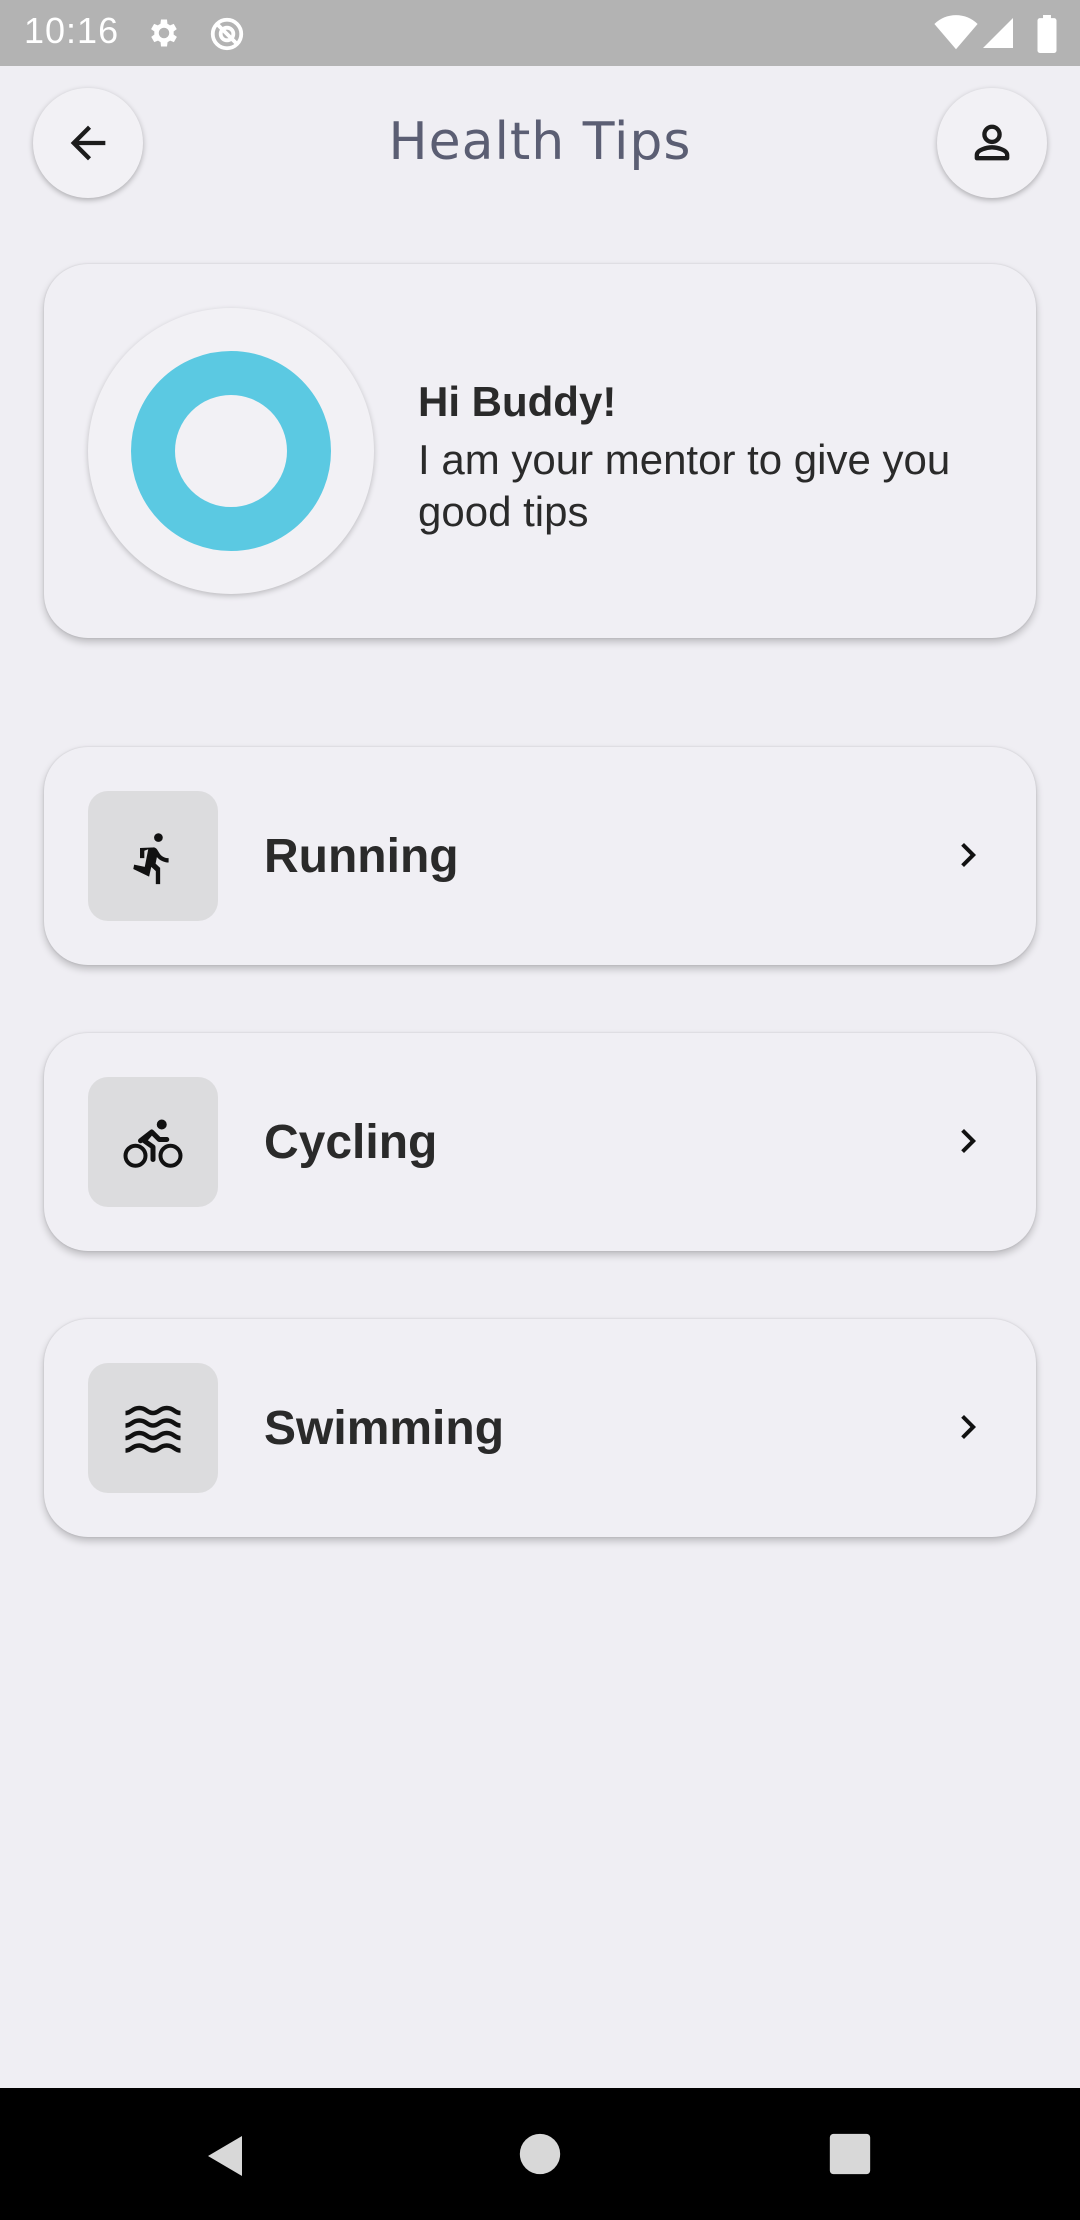 This screenshot has width=1080, height=2220. Describe the element at coordinates (351, 1142) in the screenshot. I see `tip-label-cycling: Cycling` at that location.